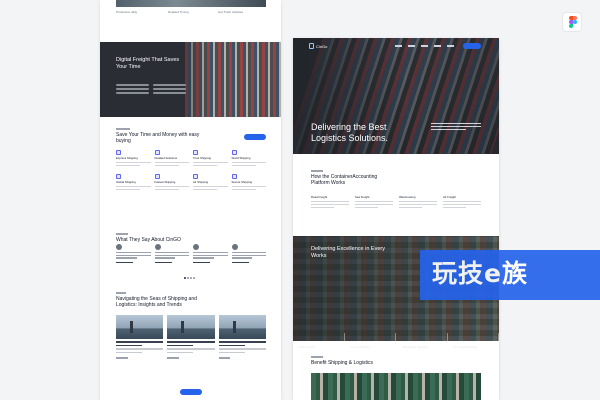  Describe the element at coordinates (330, 201) in the screenshot. I see `how-step: Road Freight` at that location.